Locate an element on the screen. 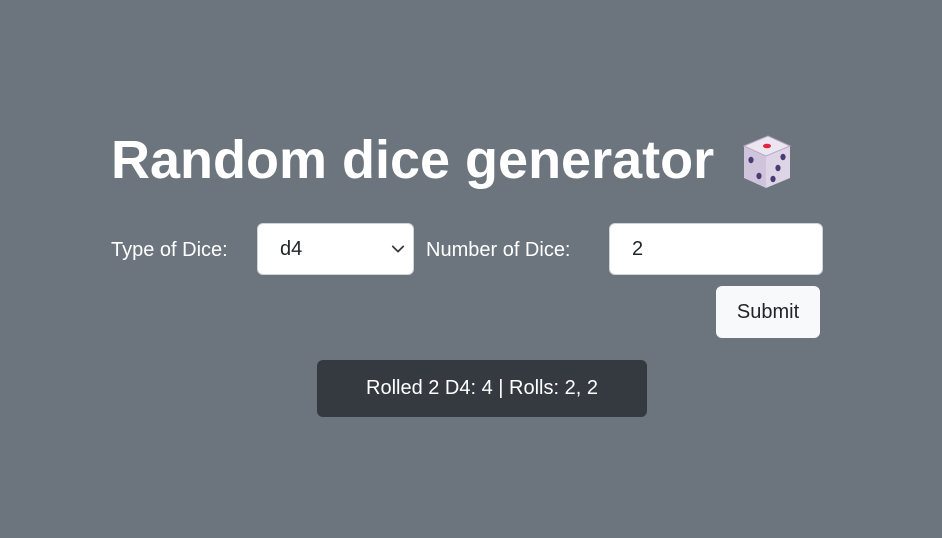 This screenshot has width=942, height=538. dice-number-label: Number of Dice: is located at coordinates (498, 250).